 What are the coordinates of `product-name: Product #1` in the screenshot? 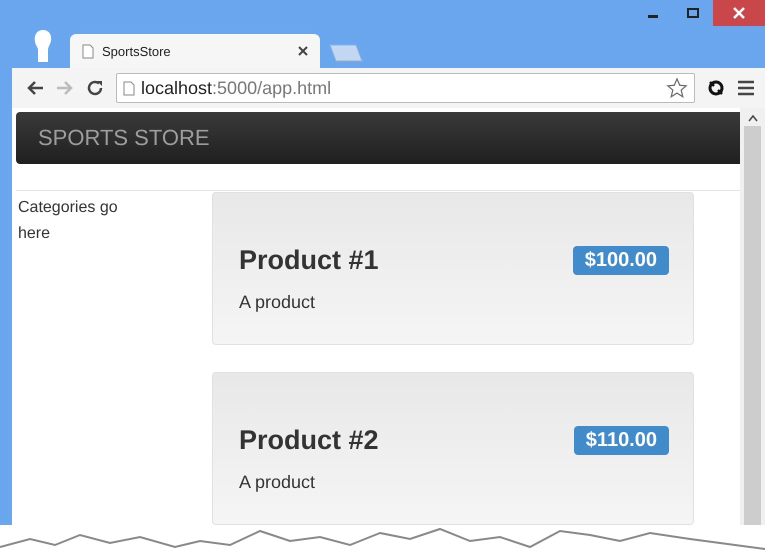 It's located at (309, 260).